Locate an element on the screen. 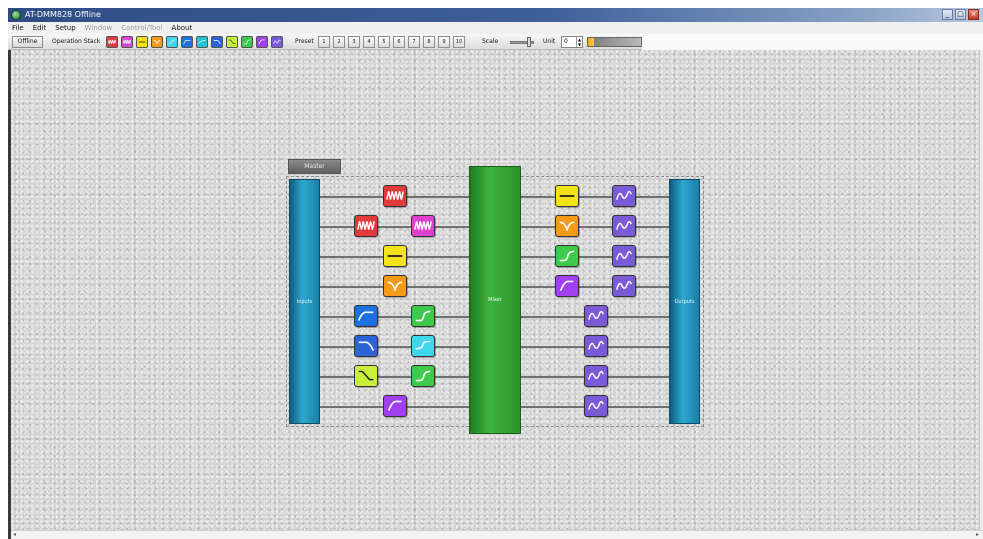 This screenshot has width=983, height=539. stack-shelf-eq-icon is located at coordinates (172, 42).